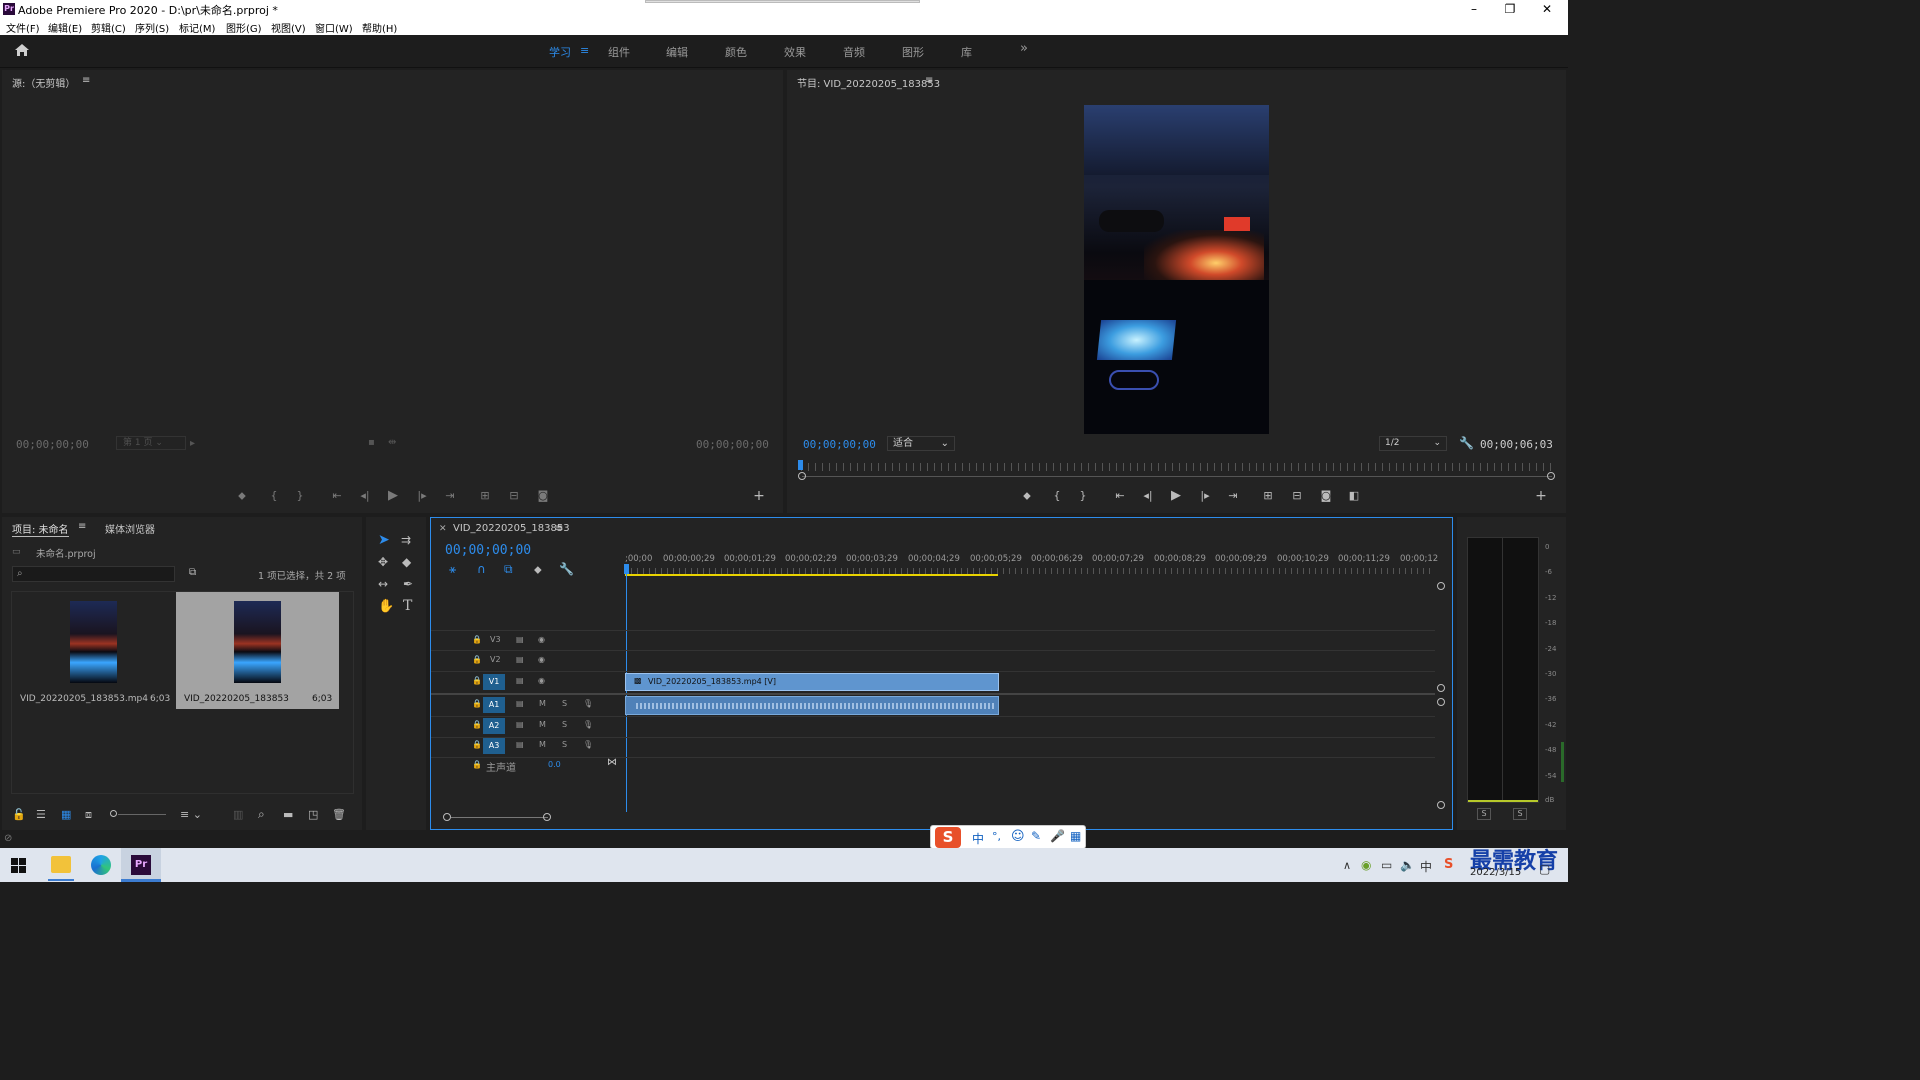  What do you see at coordinates (88, 815) in the screenshot?
I see `freeform-view-icon: ⧈` at bounding box center [88, 815].